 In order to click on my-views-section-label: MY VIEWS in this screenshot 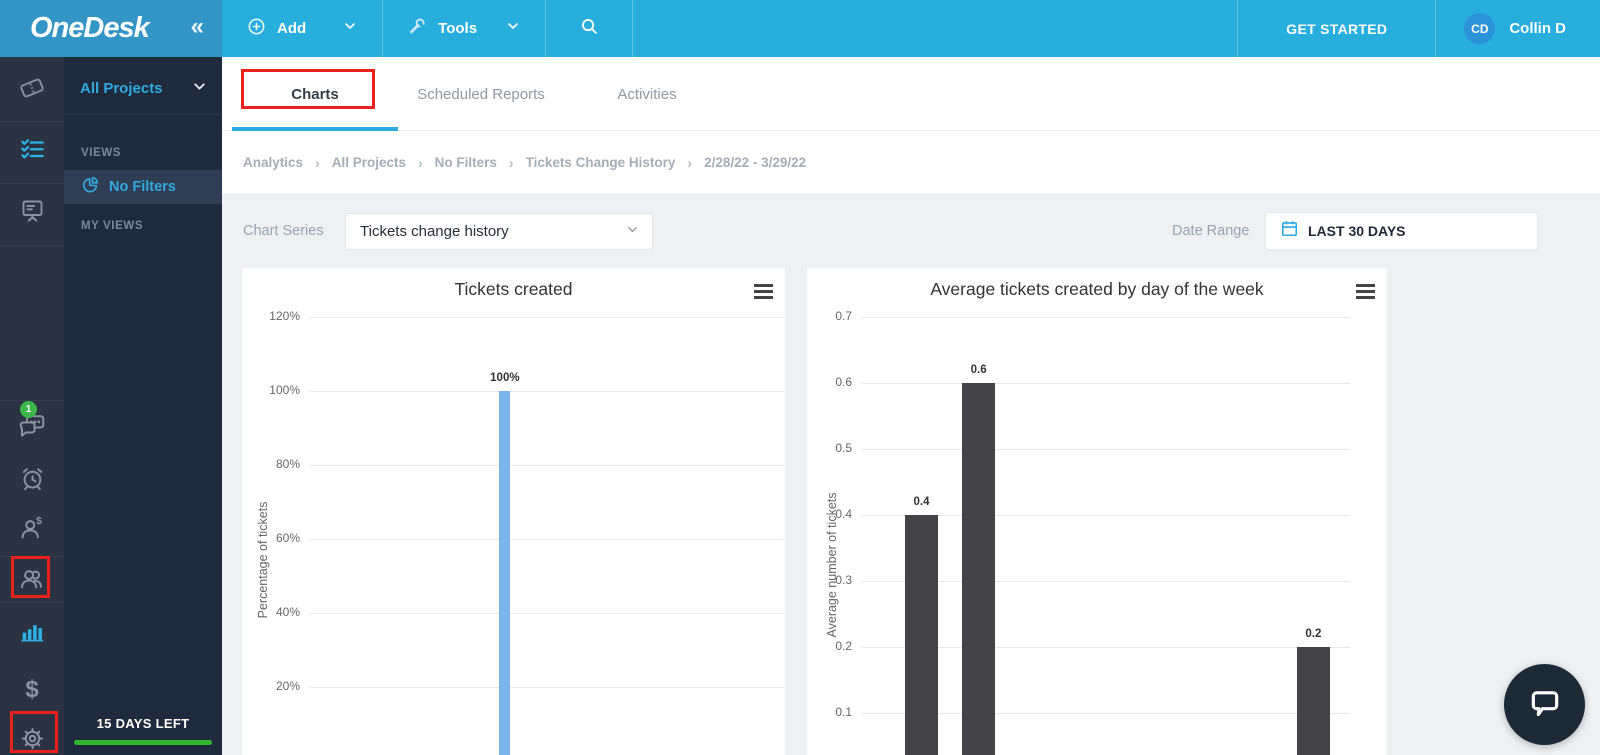, I will do `click(112, 226)`.